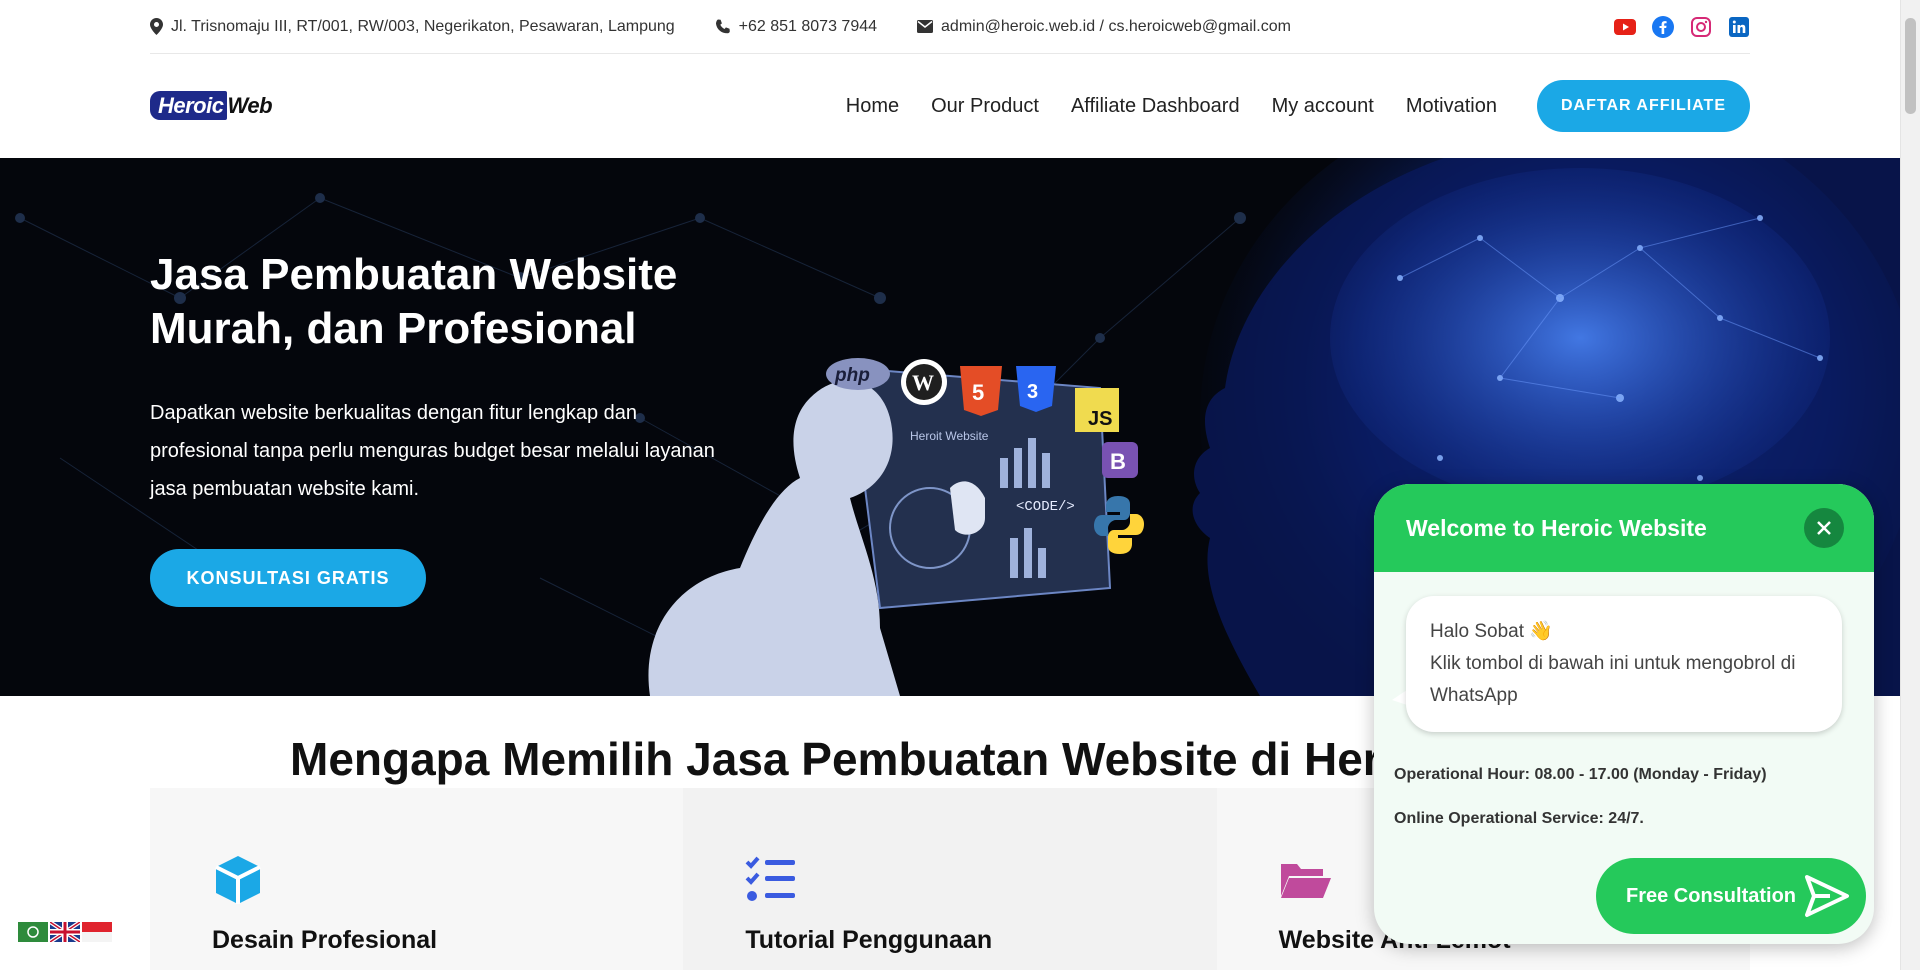 The image size is (1920, 970). What do you see at coordinates (985, 106) in the screenshot?
I see `nav-our-product: Our Product` at bounding box center [985, 106].